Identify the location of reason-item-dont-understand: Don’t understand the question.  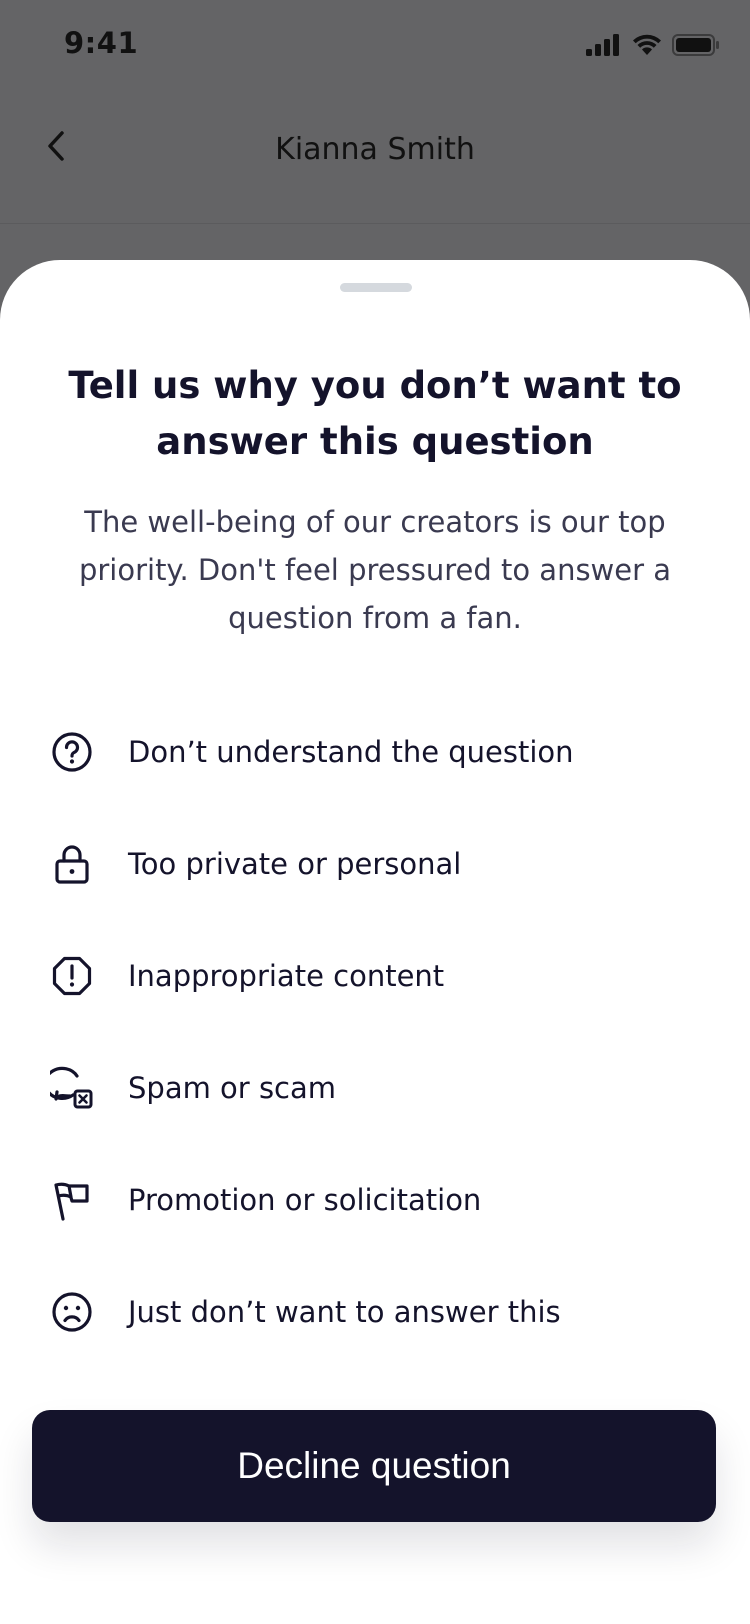
(375, 752).